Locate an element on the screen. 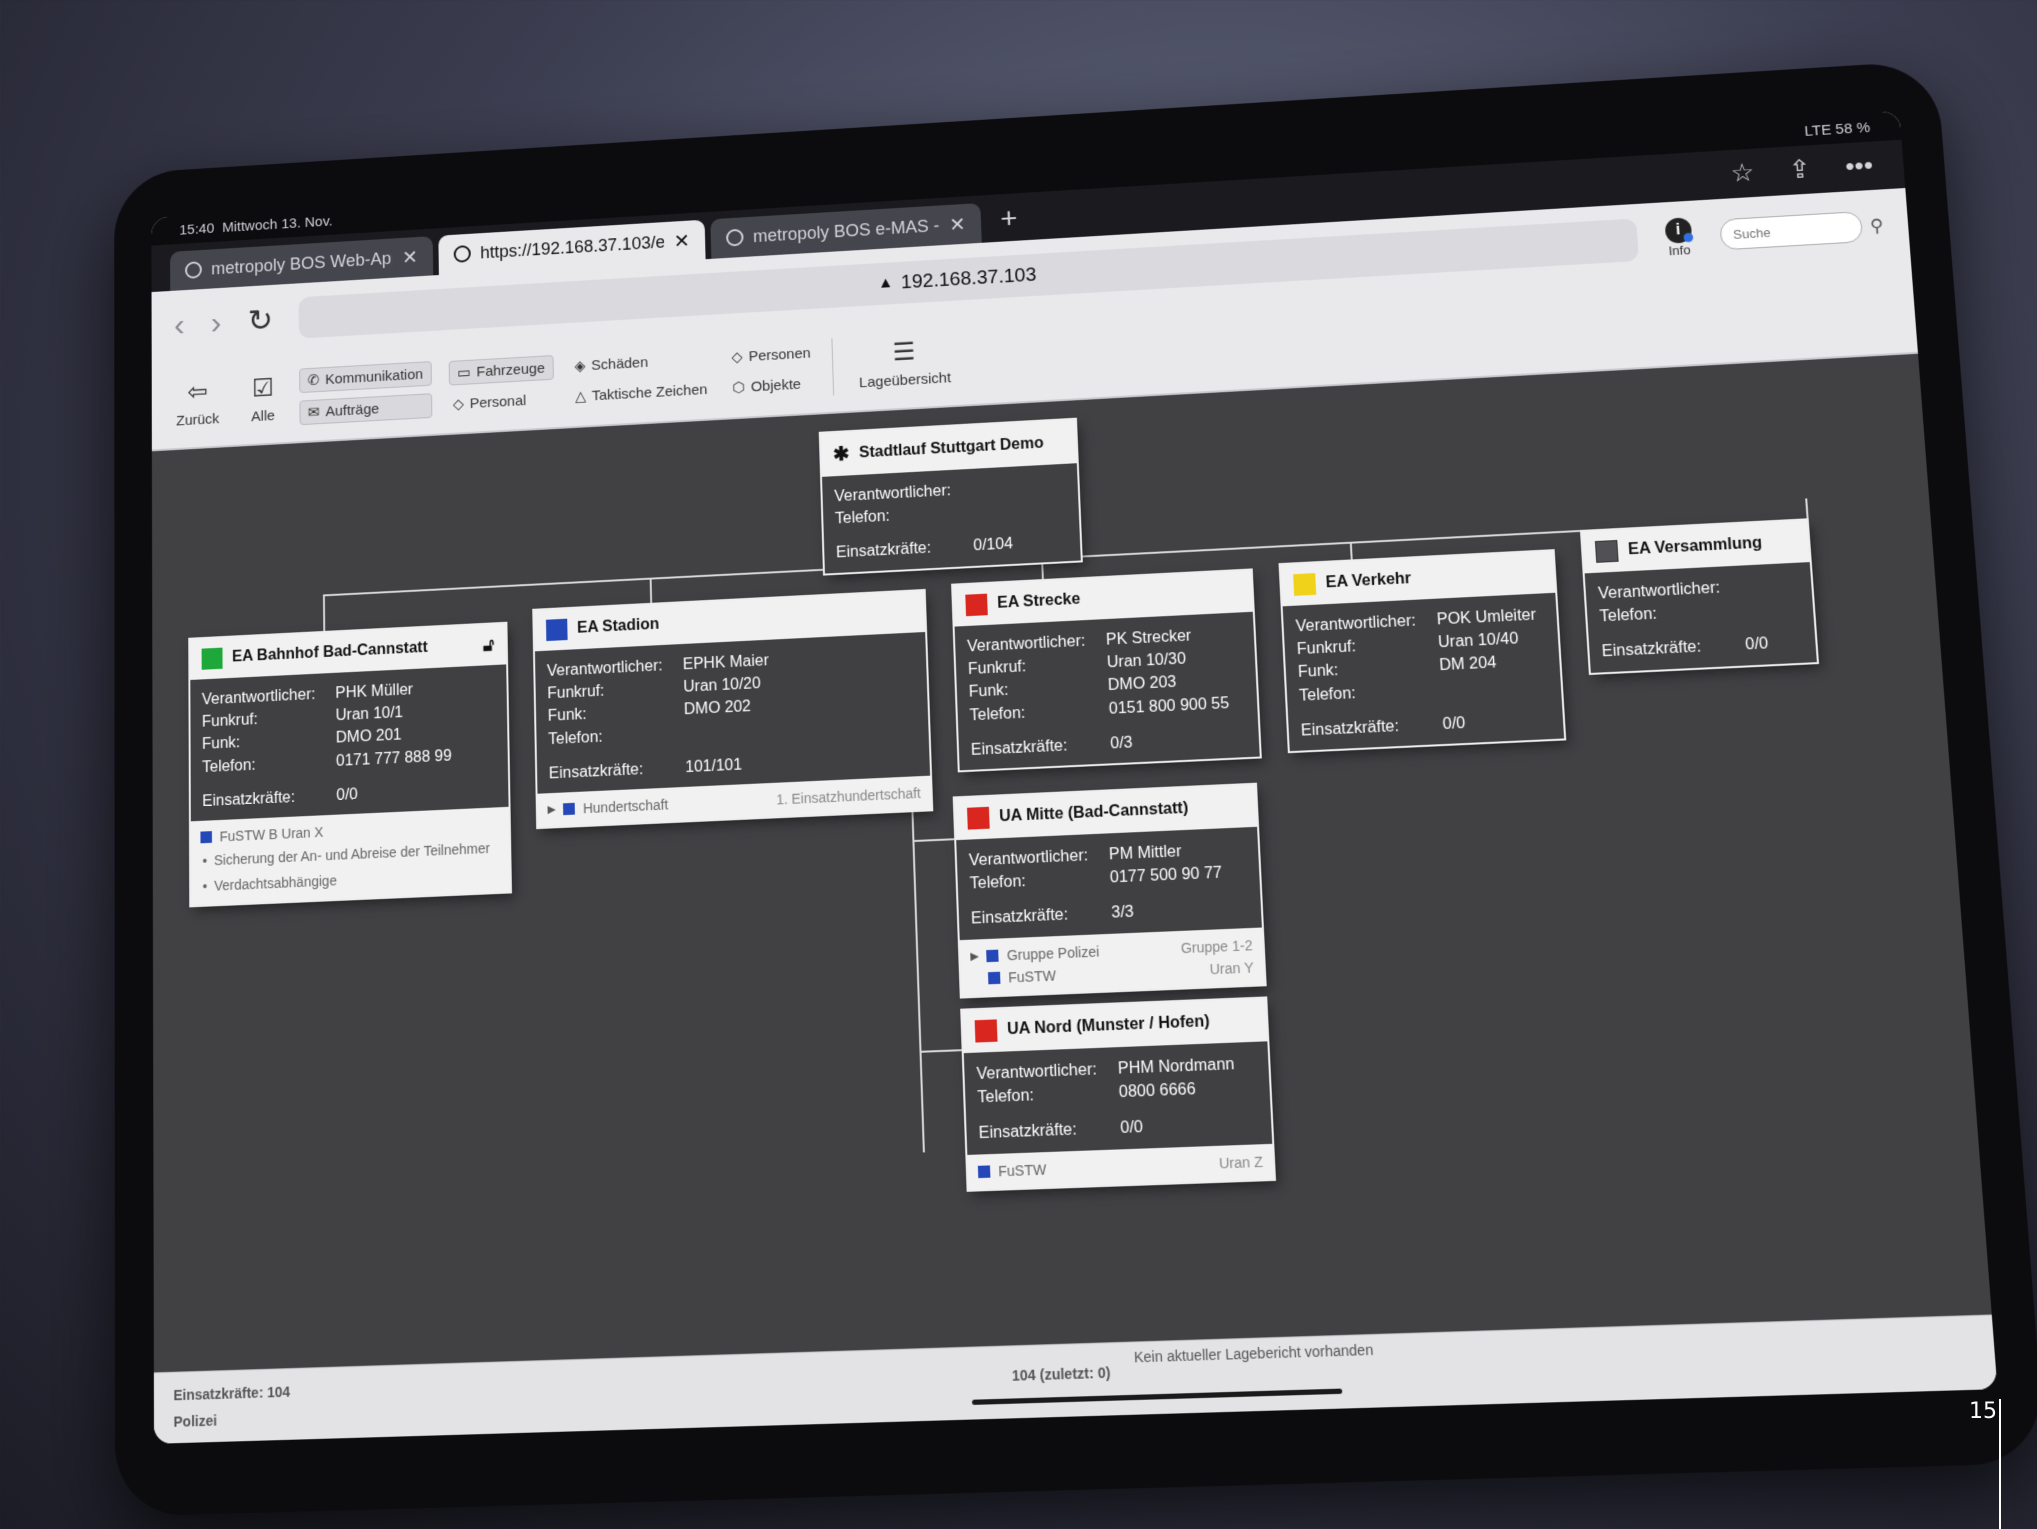  new-tab-icon: + is located at coordinates (1009, 222).